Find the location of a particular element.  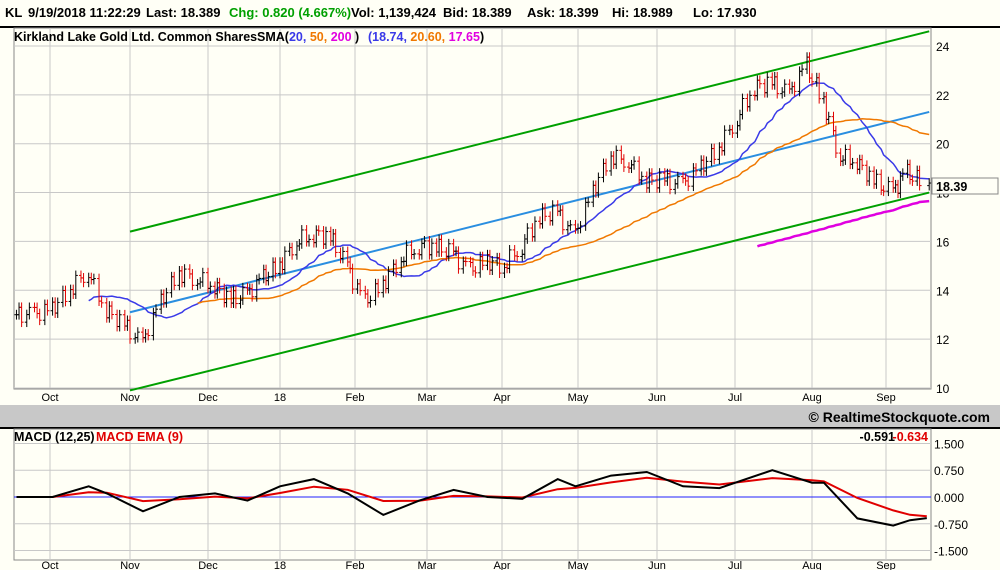

macd-x-tick-label: 18 is located at coordinates (280, 565).